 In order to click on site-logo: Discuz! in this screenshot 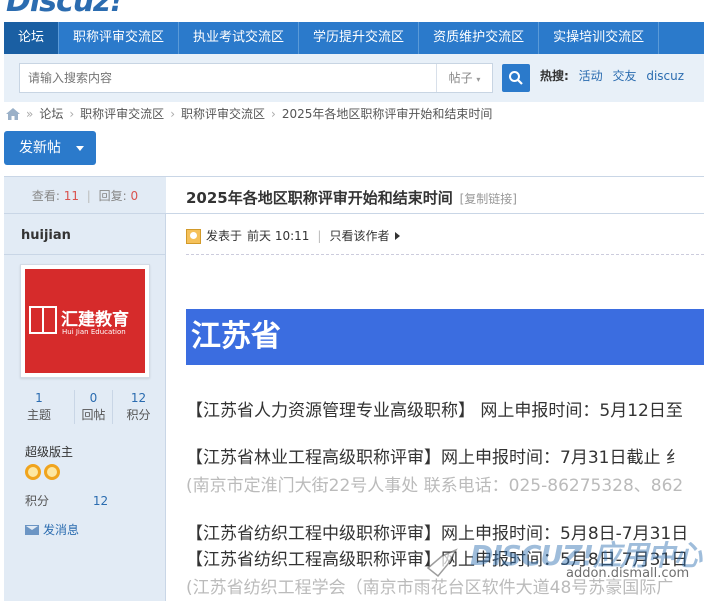, I will do `click(64, 9)`.